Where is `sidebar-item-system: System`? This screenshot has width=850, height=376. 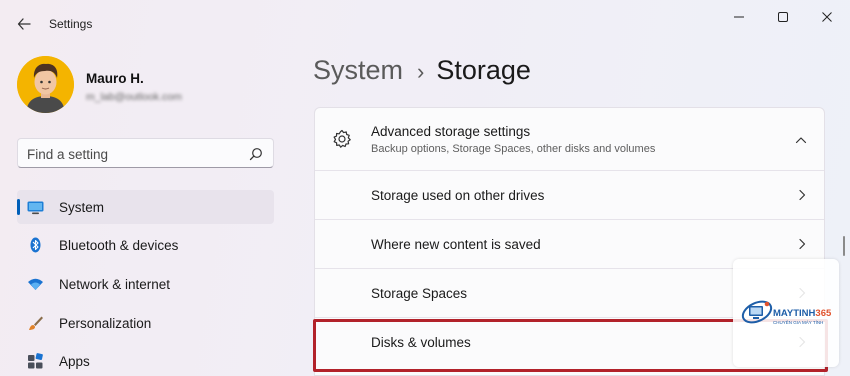 sidebar-item-system: System is located at coordinates (145, 207).